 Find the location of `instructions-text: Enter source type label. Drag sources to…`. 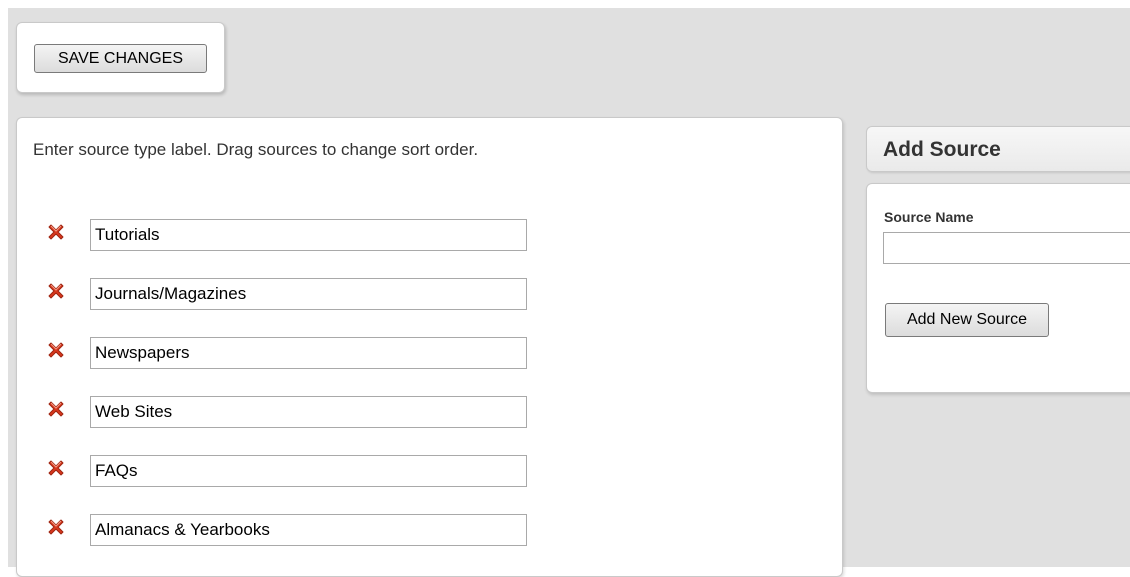

instructions-text: Enter source type label. Drag sources to… is located at coordinates (256, 149).